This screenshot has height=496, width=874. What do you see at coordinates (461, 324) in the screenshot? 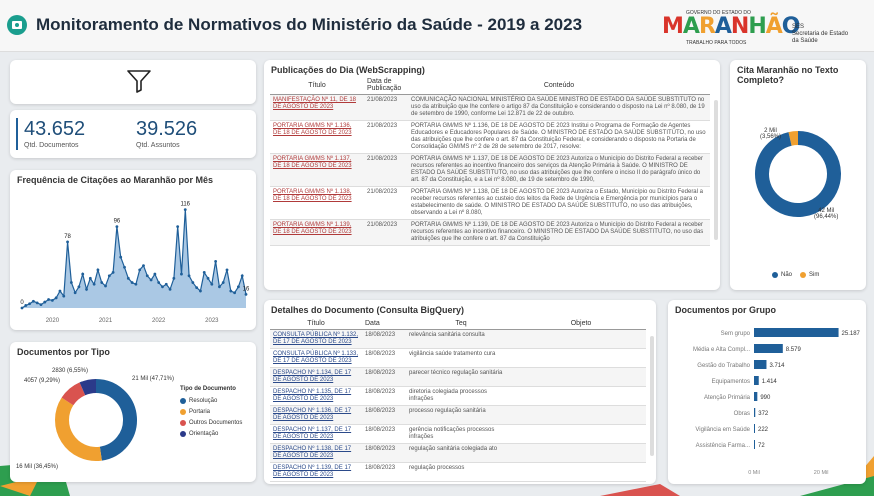
I see `col-teq: Teq` at bounding box center [461, 324].